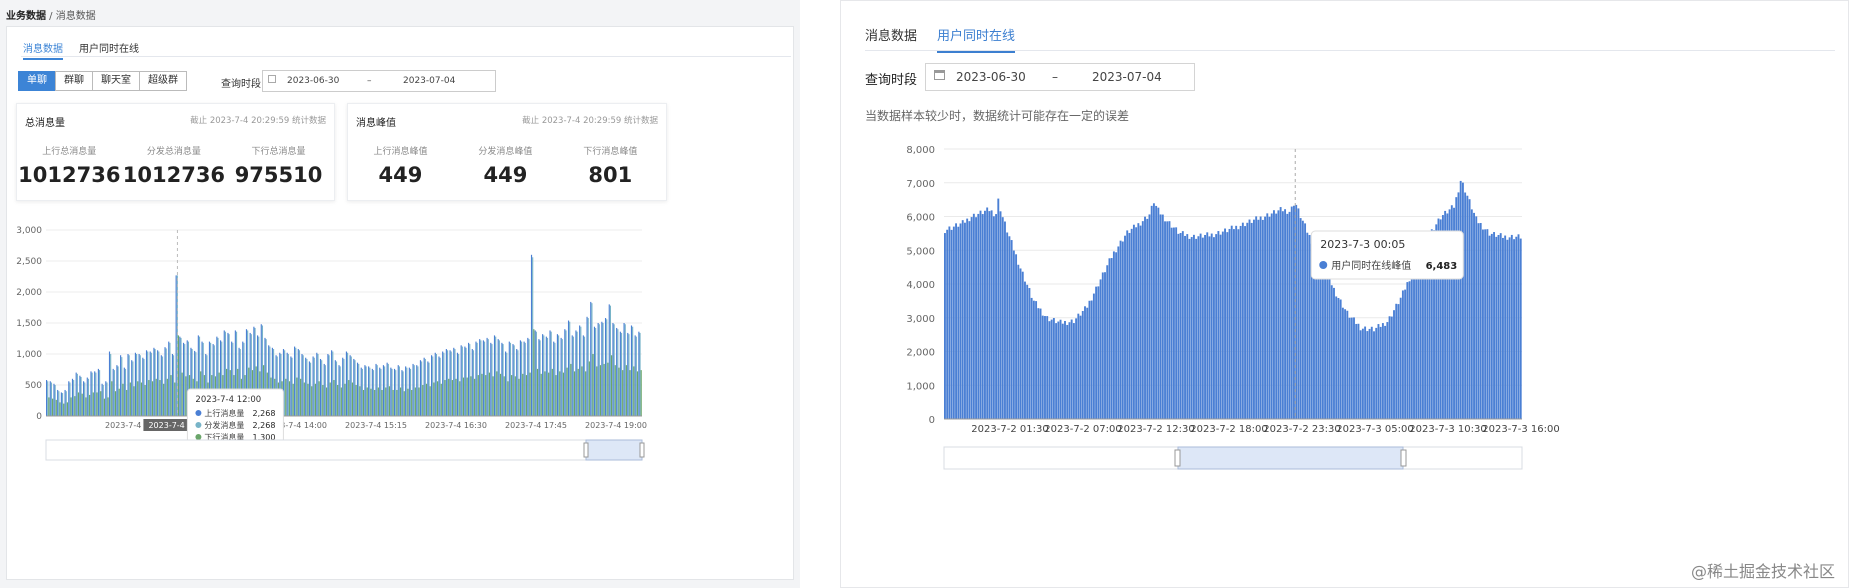  Describe the element at coordinates (74, 81) in the screenshot. I see `segment-group-chat: 群聊` at that location.